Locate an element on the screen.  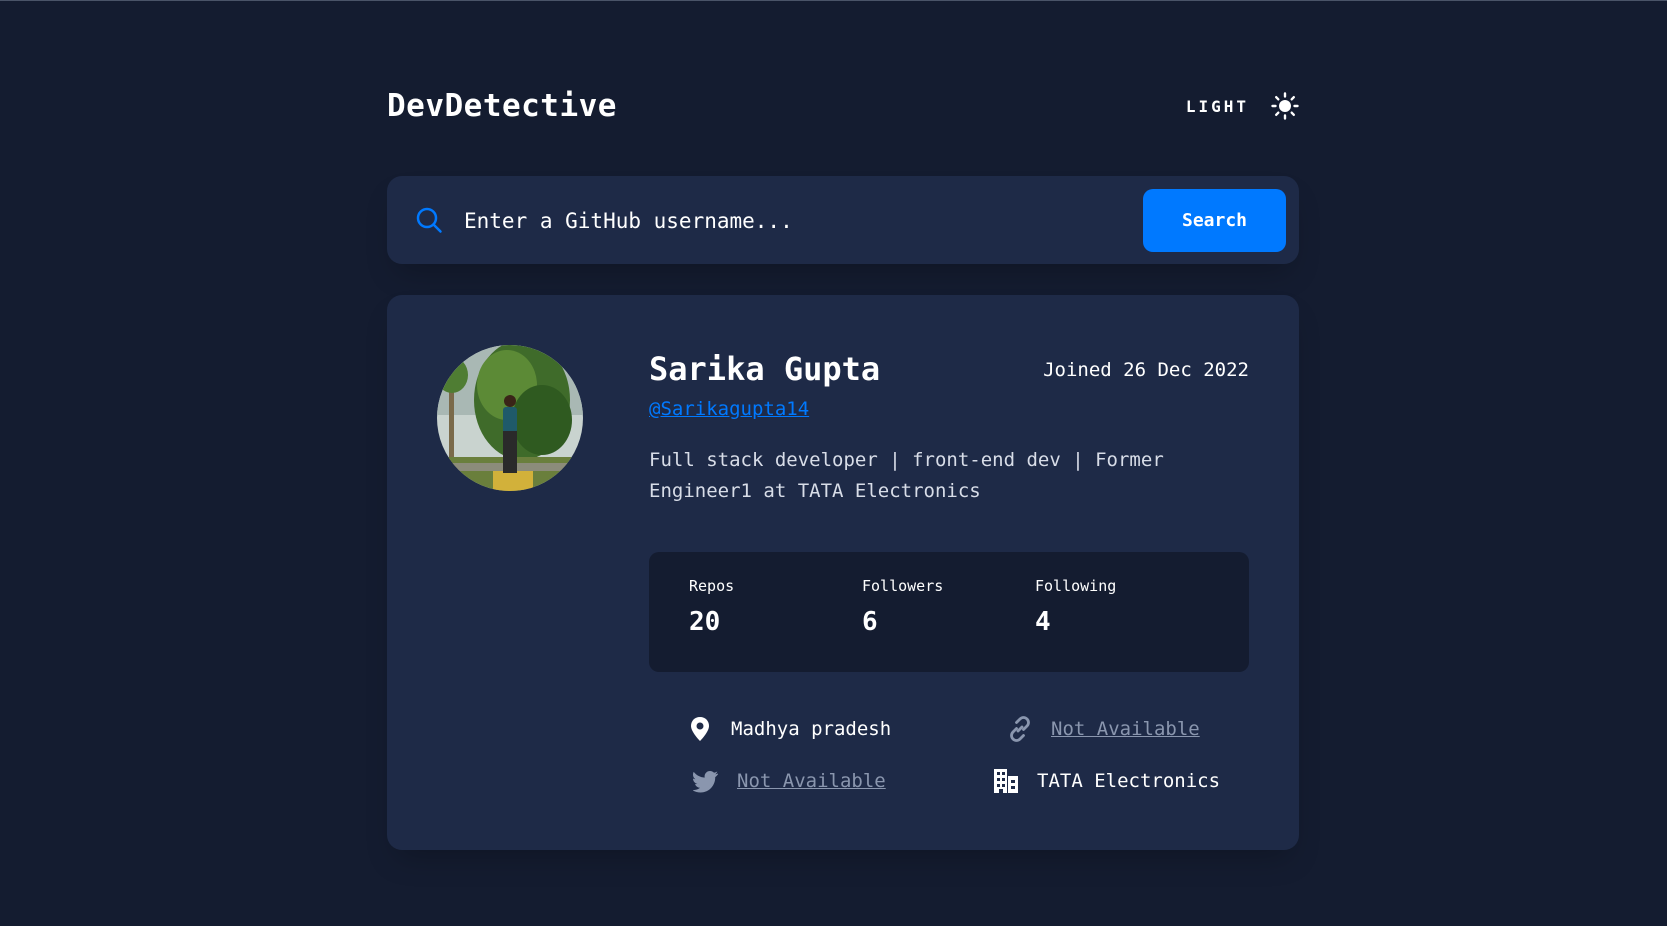
office-building-icon is located at coordinates (1006, 781).